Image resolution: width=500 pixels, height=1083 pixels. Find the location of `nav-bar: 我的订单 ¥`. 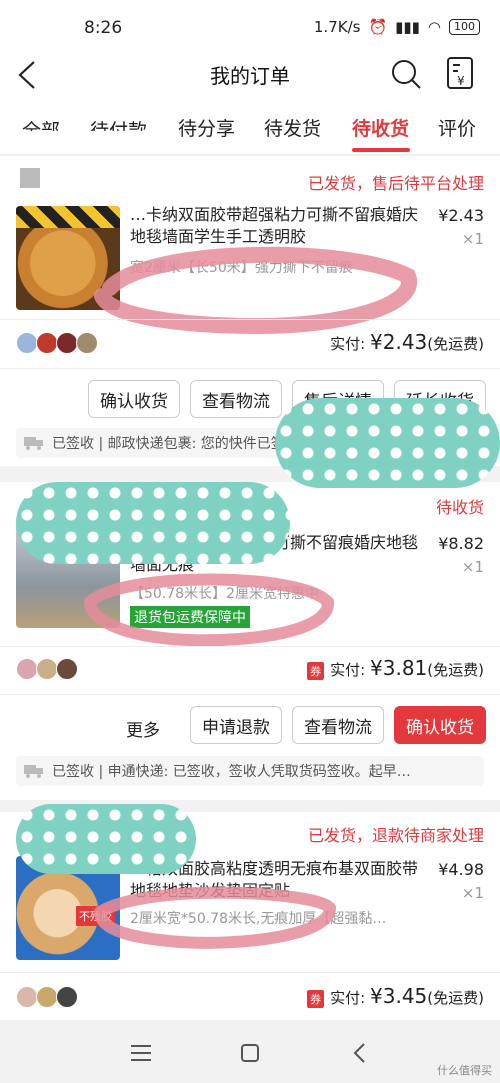

nav-bar: 我的订单 ¥ is located at coordinates (250, 78).